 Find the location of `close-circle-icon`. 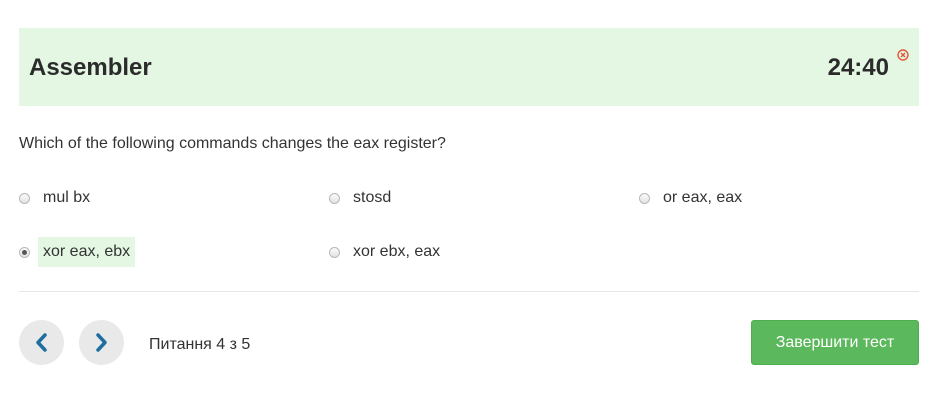

close-circle-icon is located at coordinates (903, 54).